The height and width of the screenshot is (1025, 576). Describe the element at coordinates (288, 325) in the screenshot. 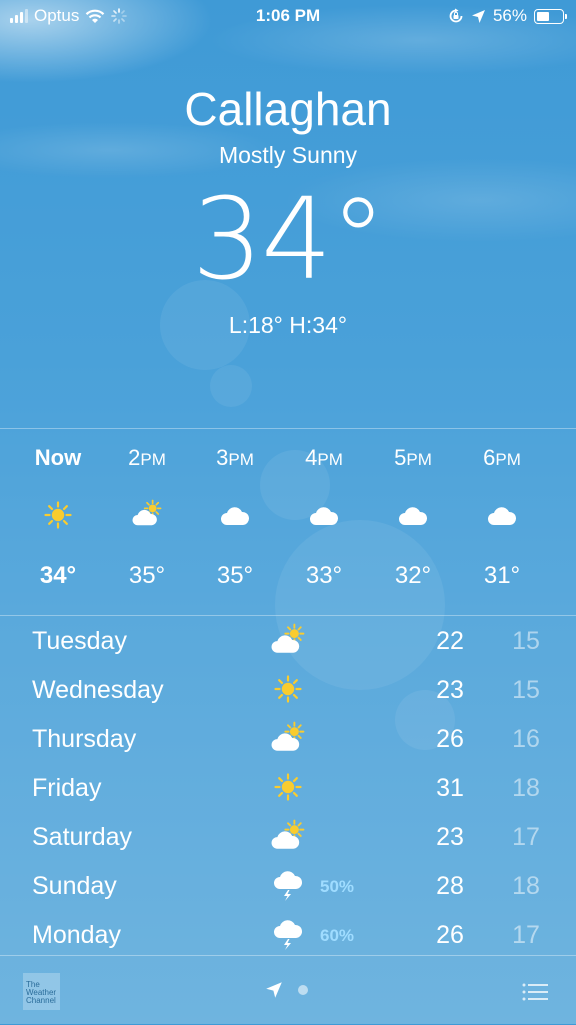

I see `low-high-temperature: L:18° H:34°` at that location.